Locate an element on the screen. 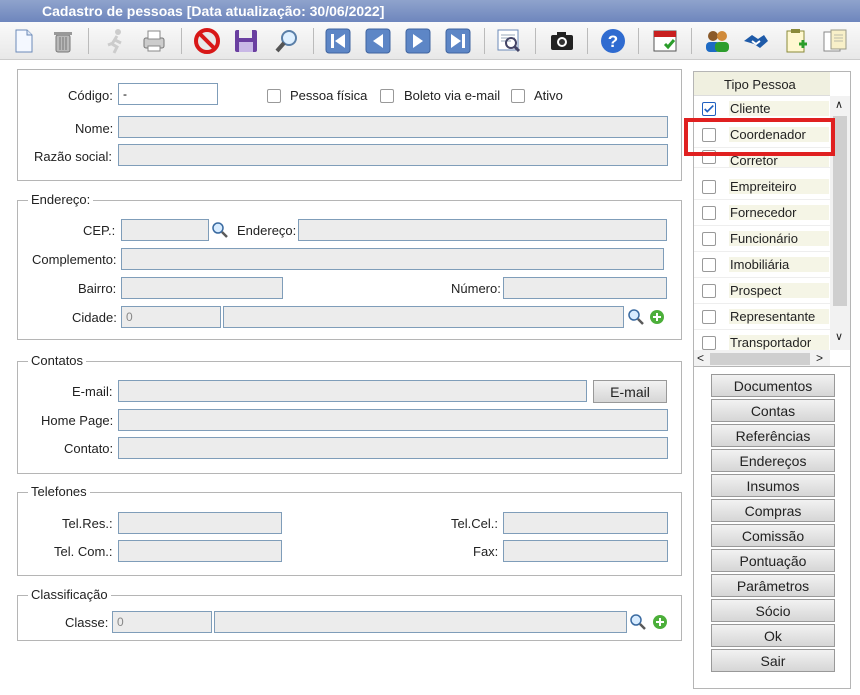 Image resolution: width=860 pixels, height=695 pixels. classe-search-icon is located at coordinates (638, 622).